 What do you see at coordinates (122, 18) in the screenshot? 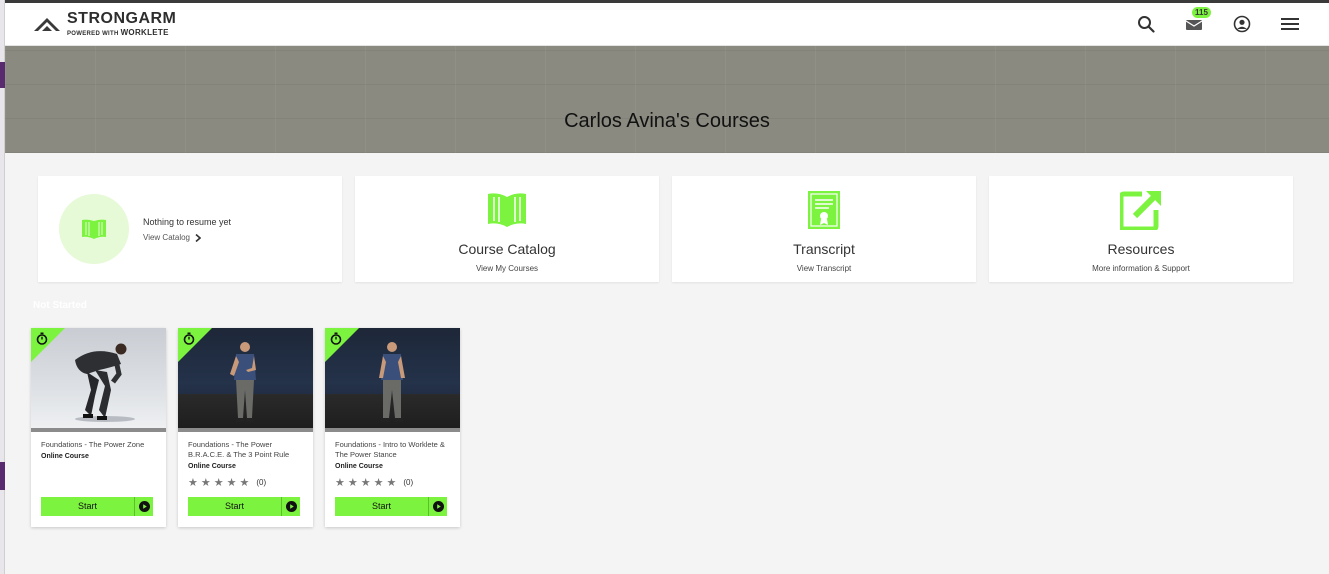
I see `logo-main-text: STRONGARM` at bounding box center [122, 18].